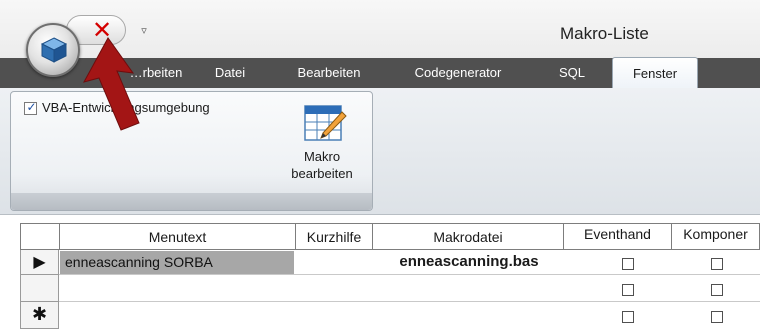  What do you see at coordinates (31, 107) in the screenshot?
I see `vba-checkbox` at bounding box center [31, 107].